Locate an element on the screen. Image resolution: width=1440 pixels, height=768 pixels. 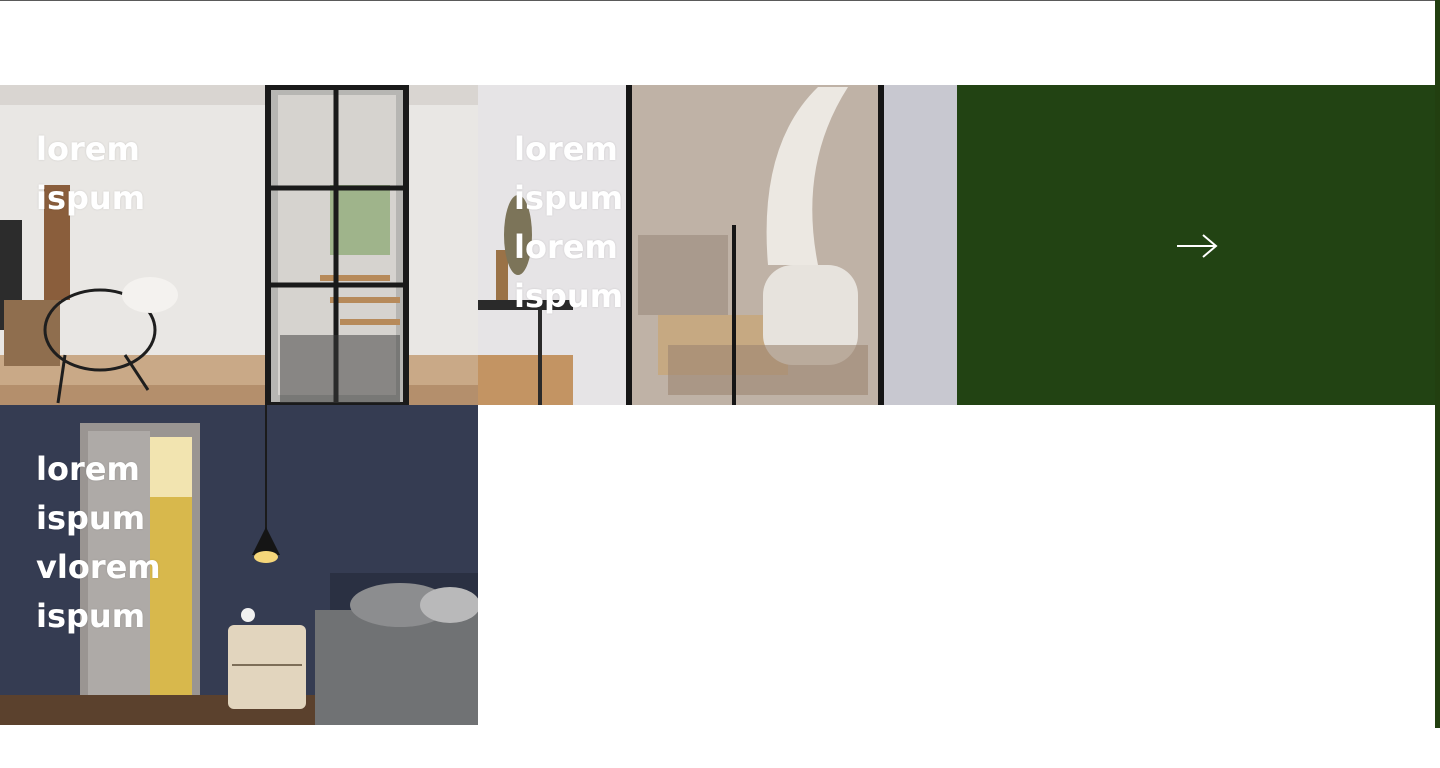
right-edge-bar is located at coordinates (1437, 364).